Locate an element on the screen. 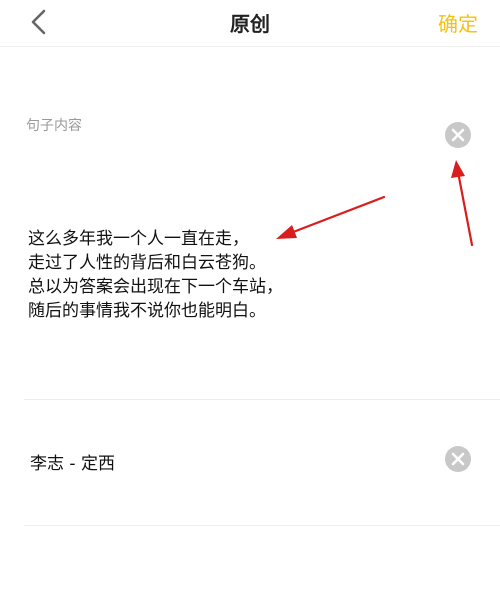  sentence-line: 总以为答案会出现在下一个车站， is located at coordinates (155, 287).